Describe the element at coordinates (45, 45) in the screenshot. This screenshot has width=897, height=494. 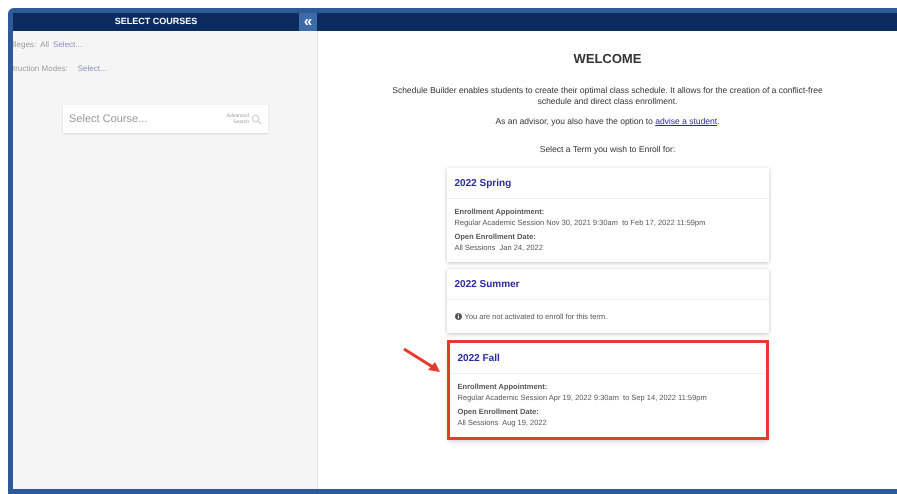
I see `filter-value: All` at that location.